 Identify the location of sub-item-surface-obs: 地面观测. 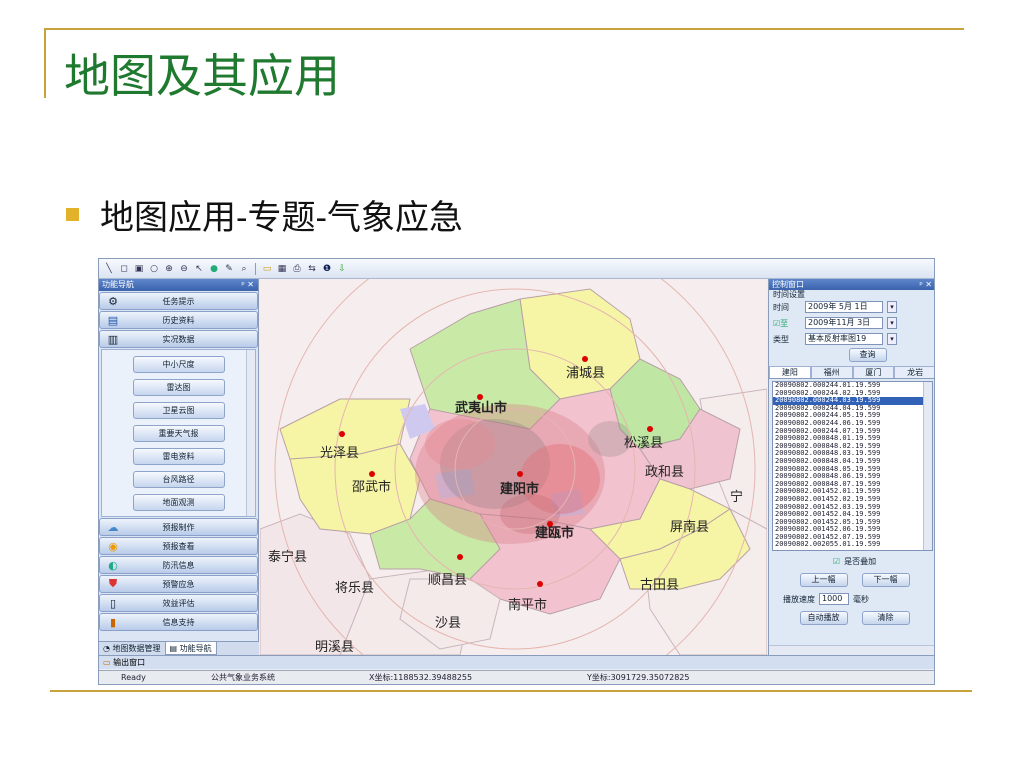
(178, 502).